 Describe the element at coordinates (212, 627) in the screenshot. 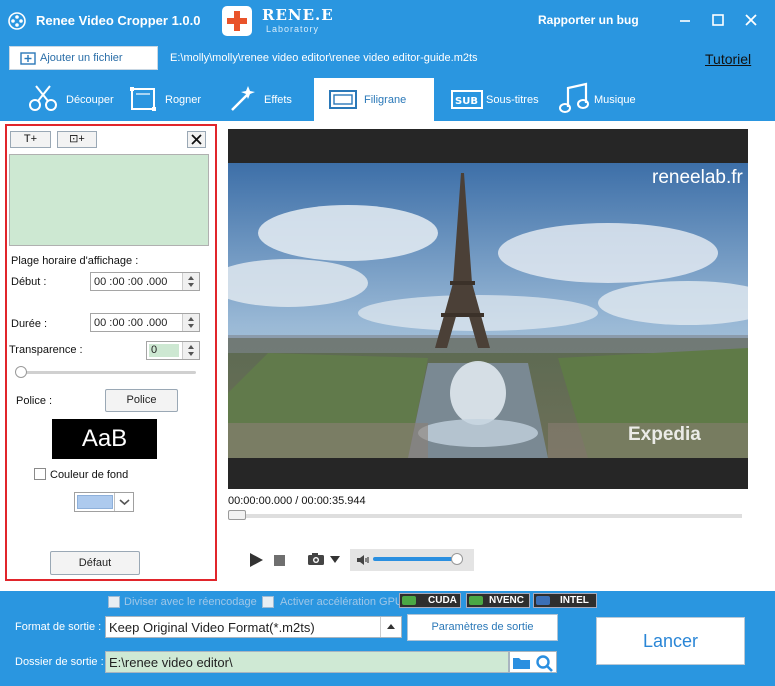

I see `output-format-value: Keep Original Video Format(*.m2ts)` at that location.